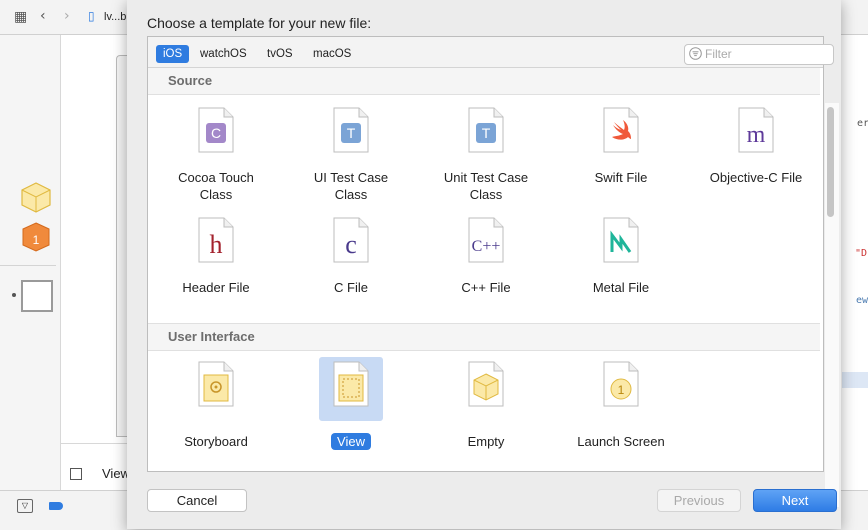 This screenshot has height=530, width=868. What do you see at coordinates (211, 336) in the screenshot?
I see `section-title: User Interface` at bounding box center [211, 336].